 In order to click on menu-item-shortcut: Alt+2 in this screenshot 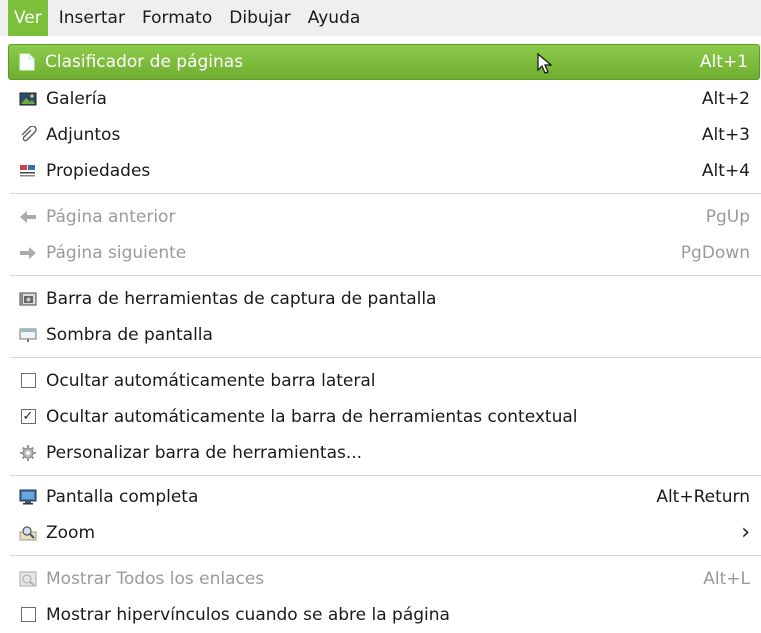, I will do `click(725, 98)`.